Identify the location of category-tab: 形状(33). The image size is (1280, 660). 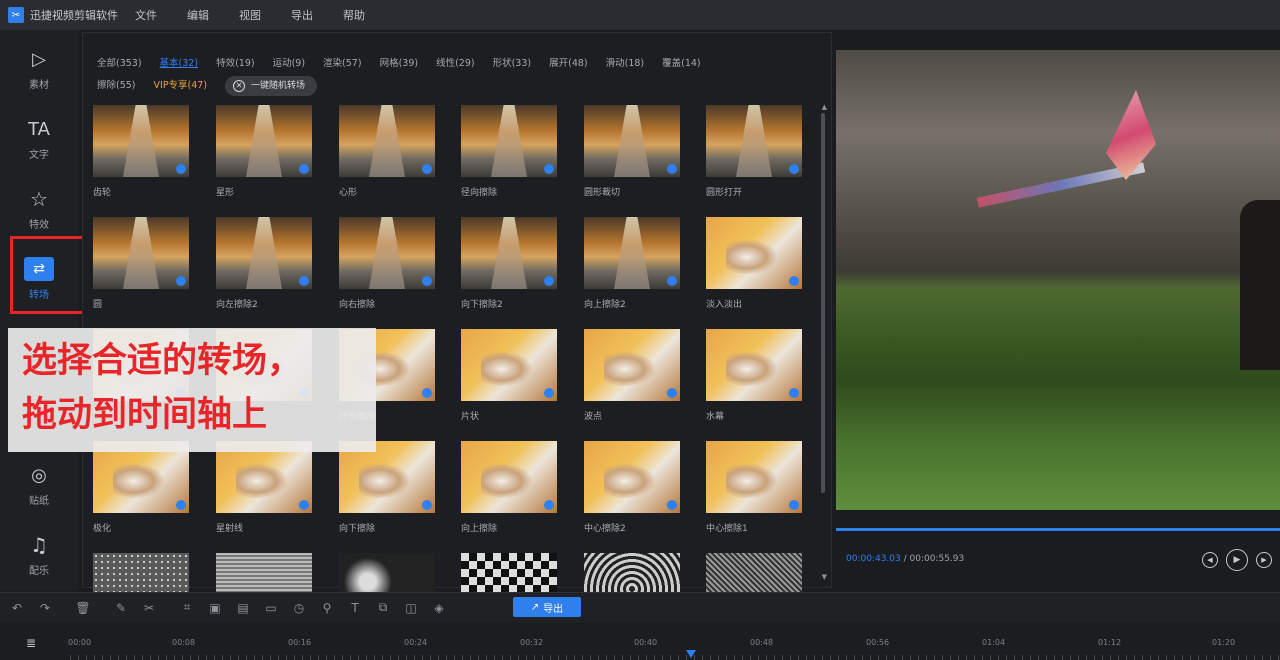
(512, 64).